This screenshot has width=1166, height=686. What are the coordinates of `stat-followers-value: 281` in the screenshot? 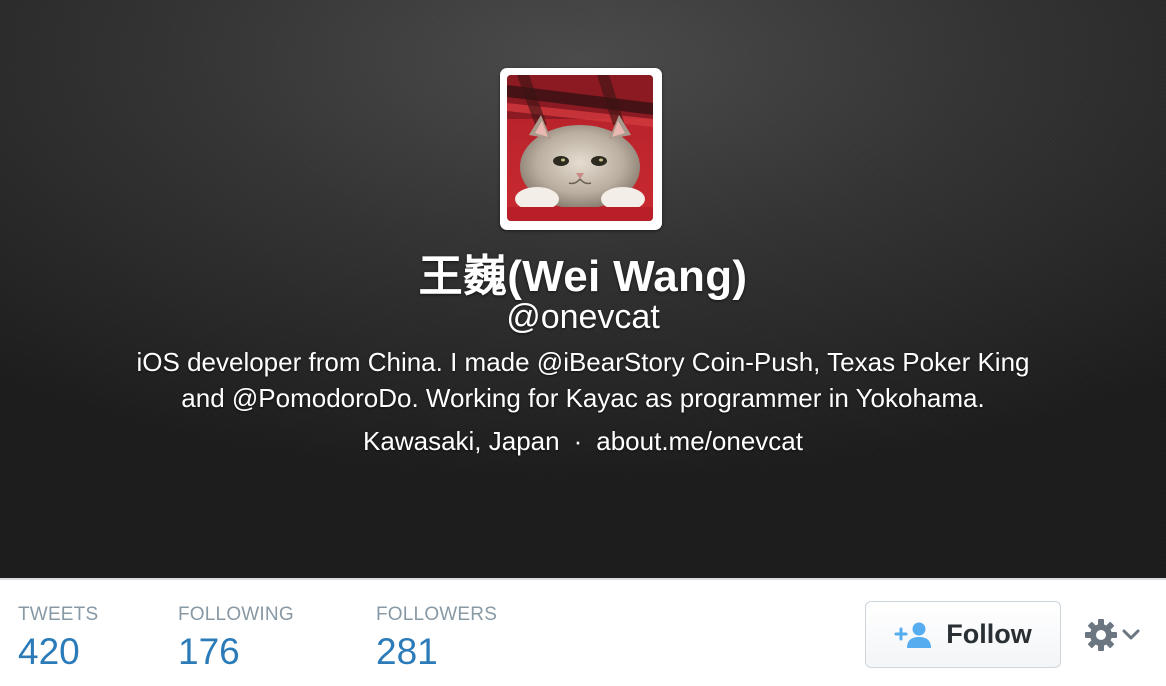 It's located at (407, 651).